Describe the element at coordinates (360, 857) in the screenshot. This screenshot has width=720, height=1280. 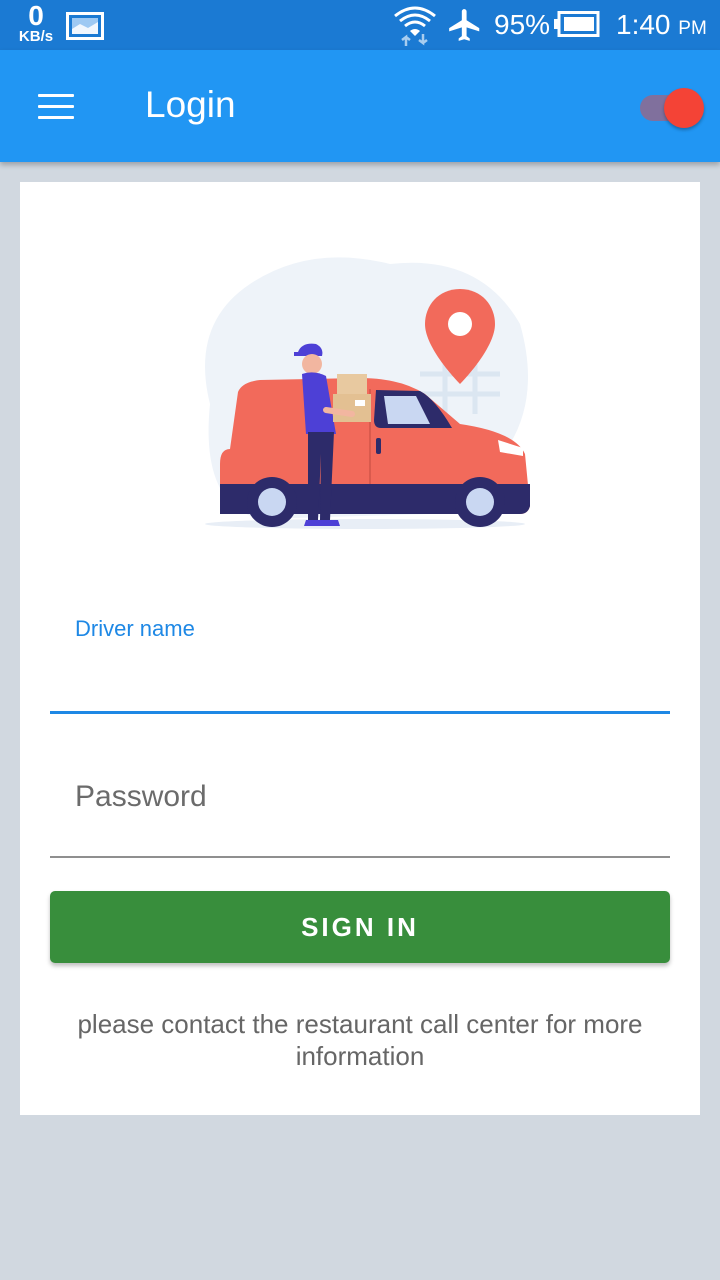
I see `password-underline` at that location.